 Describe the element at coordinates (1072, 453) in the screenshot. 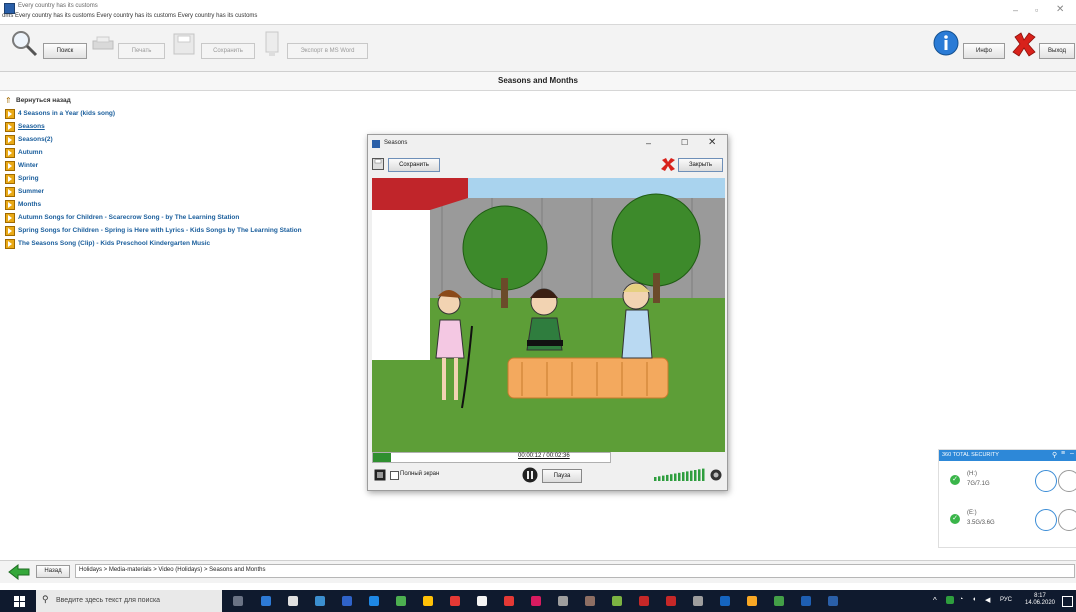

I see `security-minimize-icon: –` at that location.